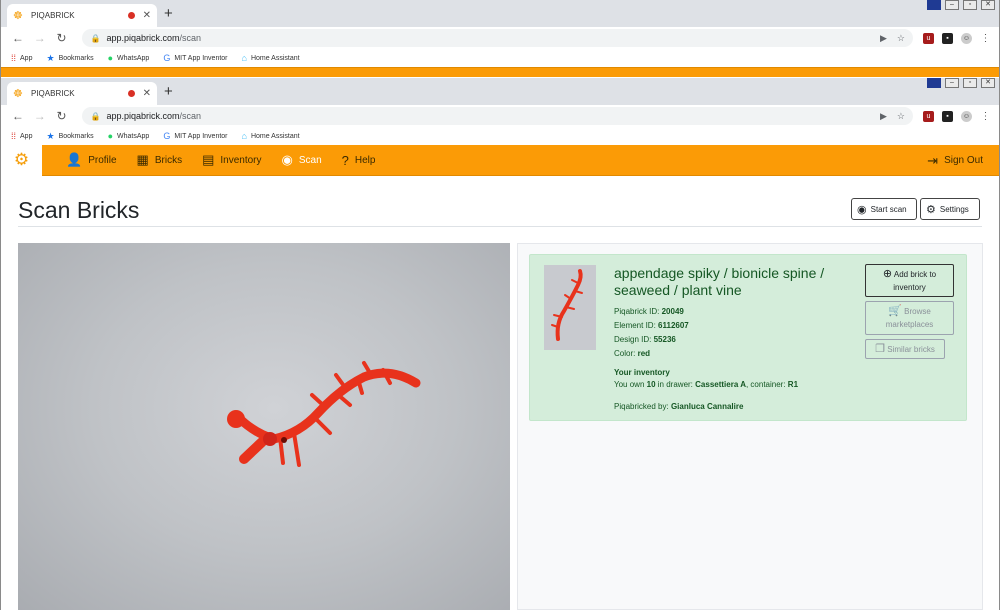 Image resolution: width=1000 pixels, height=610 pixels. Describe the element at coordinates (642, 372) in the screenshot. I see `inventory-title: Your inventory` at that location.